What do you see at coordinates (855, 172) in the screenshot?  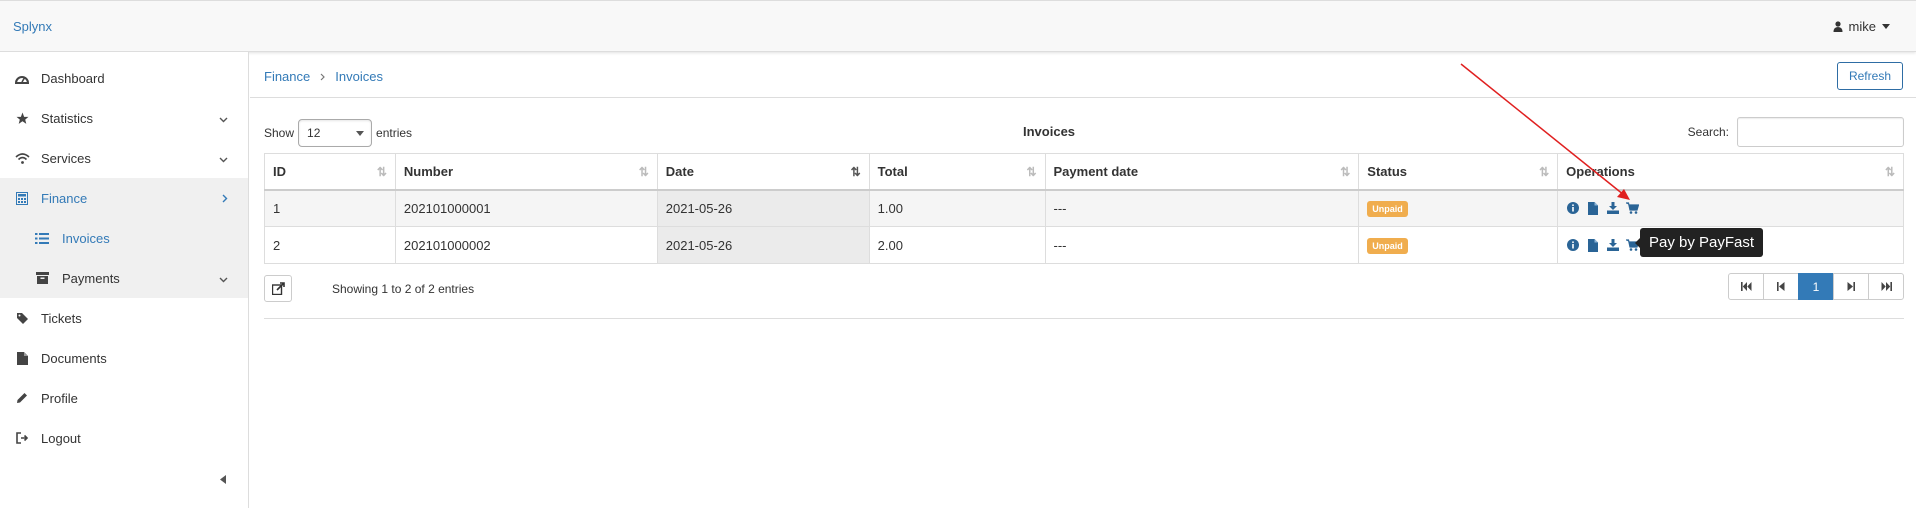 I see `sort-desc-icon: ⇅` at bounding box center [855, 172].